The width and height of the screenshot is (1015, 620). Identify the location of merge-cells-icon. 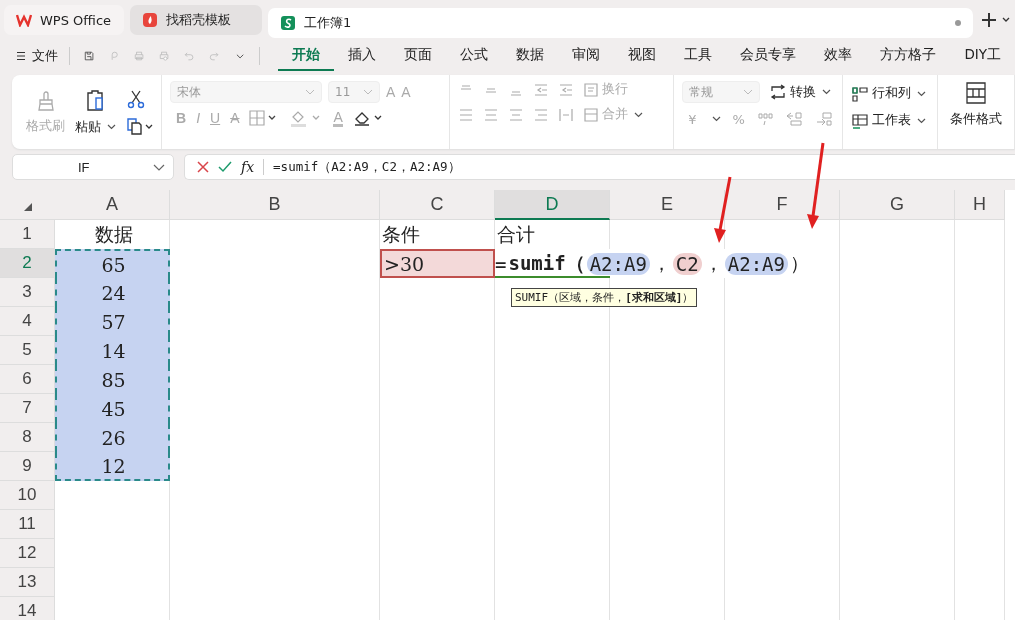
(591, 114).